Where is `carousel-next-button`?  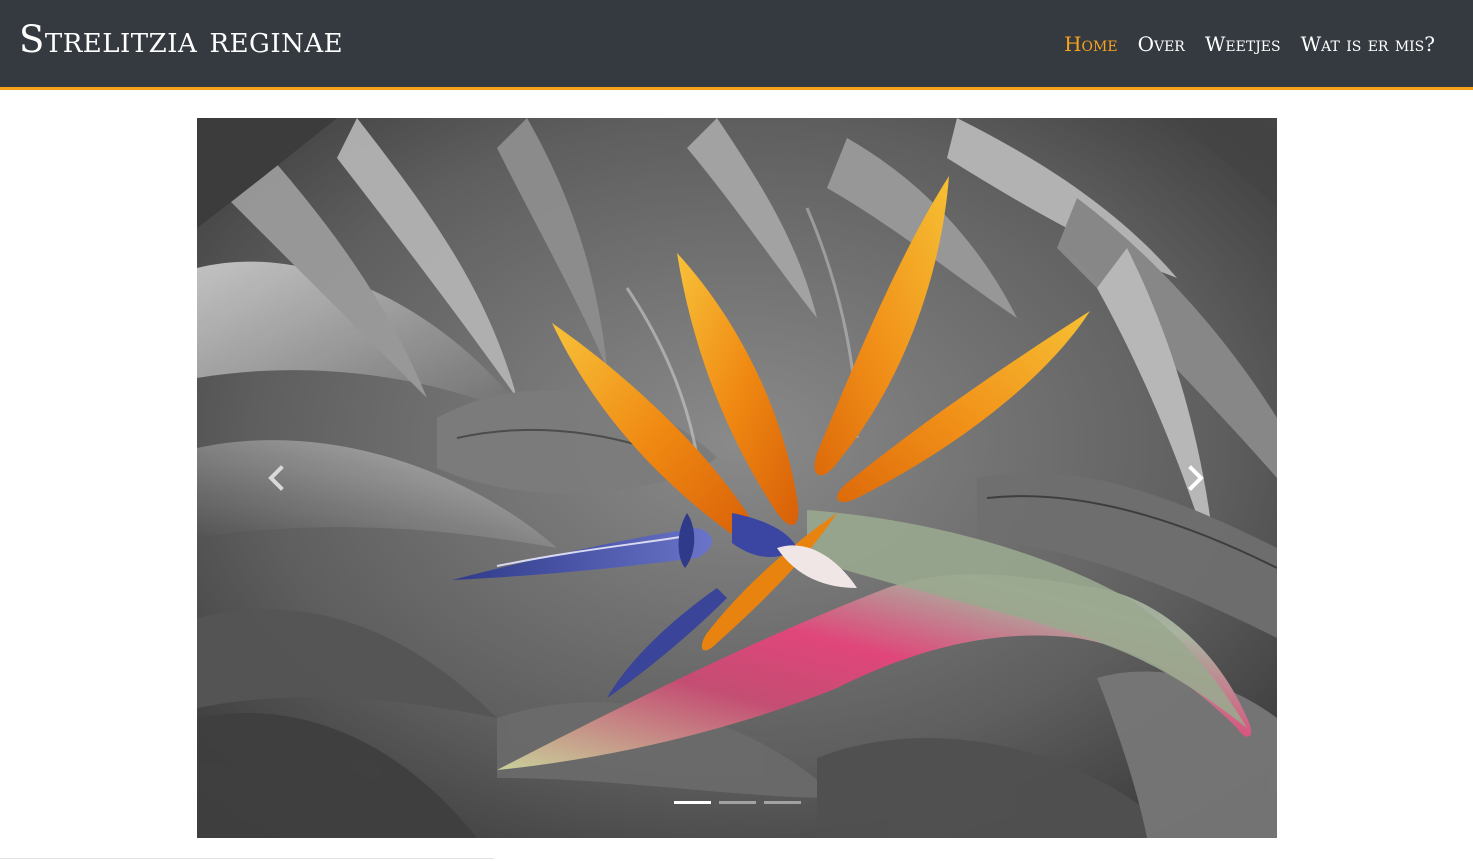
carousel-next-button is located at coordinates (1195, 478).